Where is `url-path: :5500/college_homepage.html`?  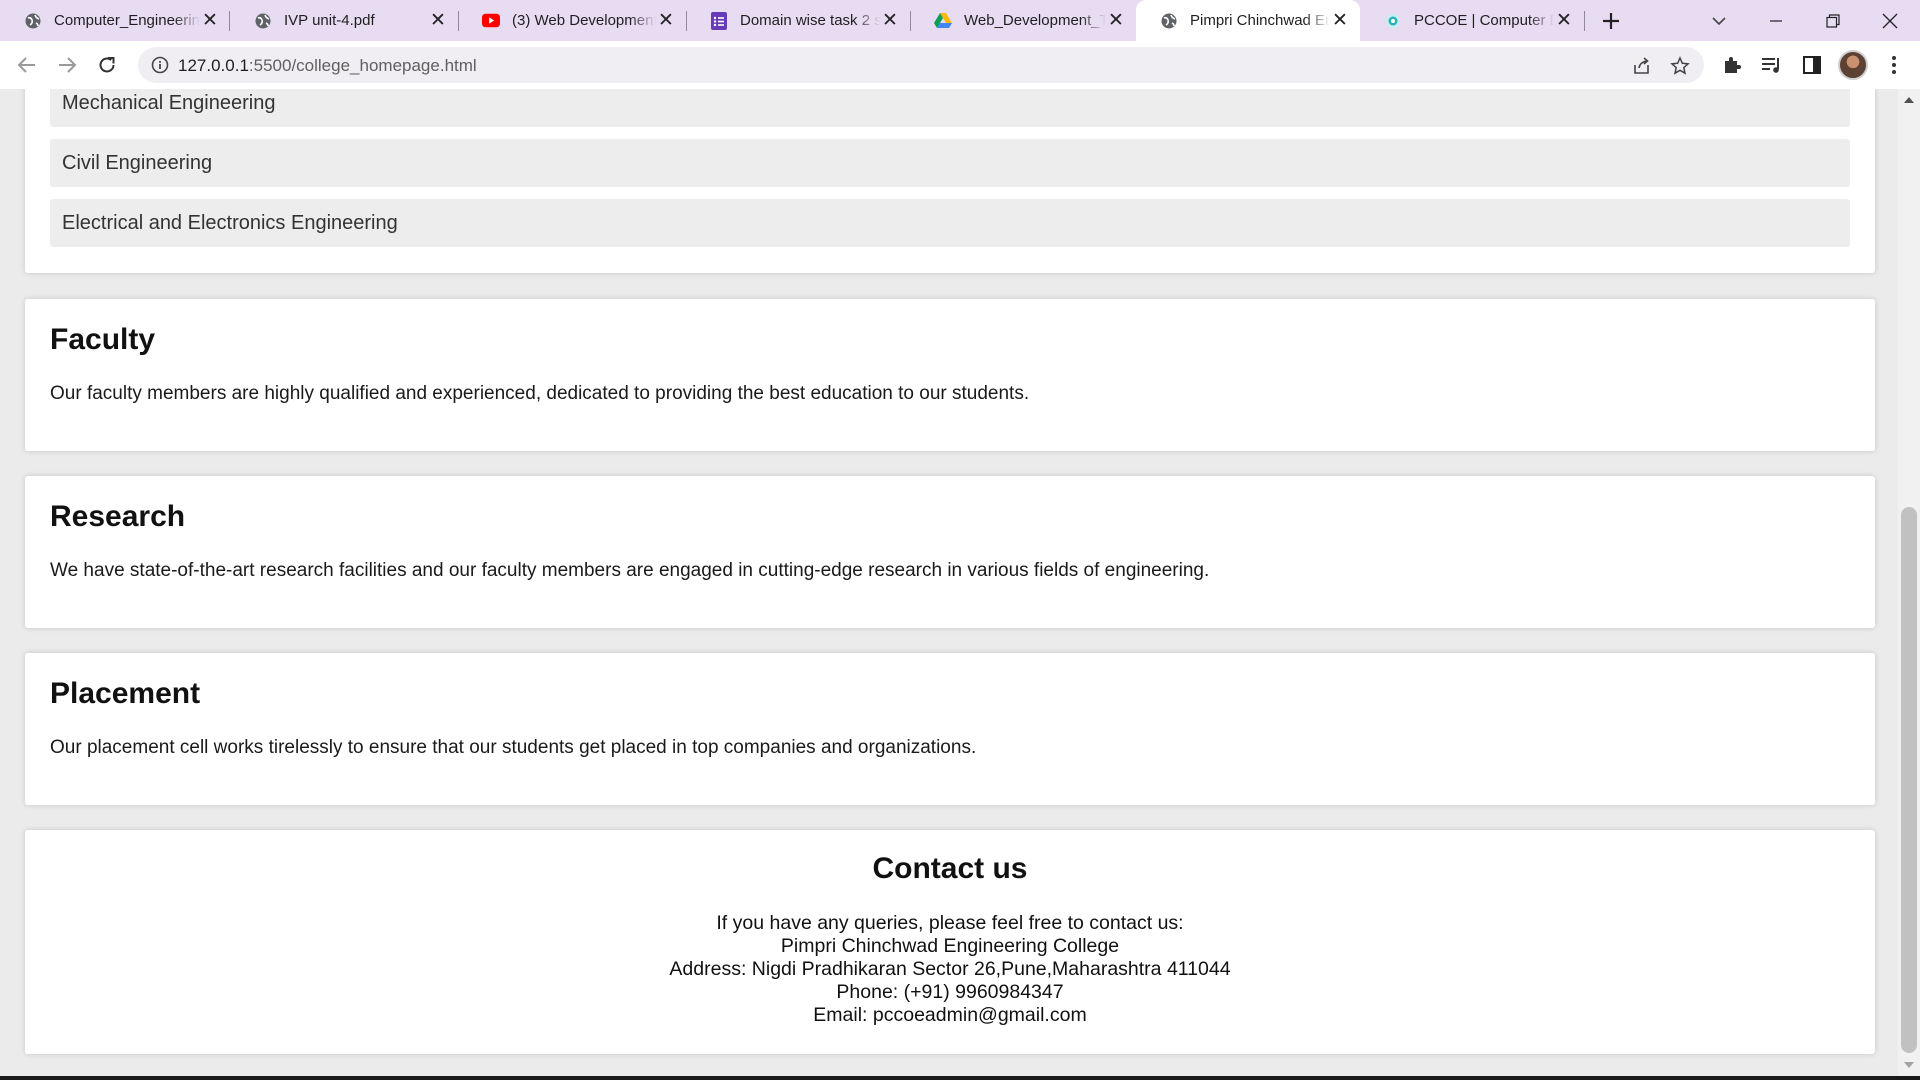 url-path: :5500/college_homepage.html is located at coordinates (362, 65).